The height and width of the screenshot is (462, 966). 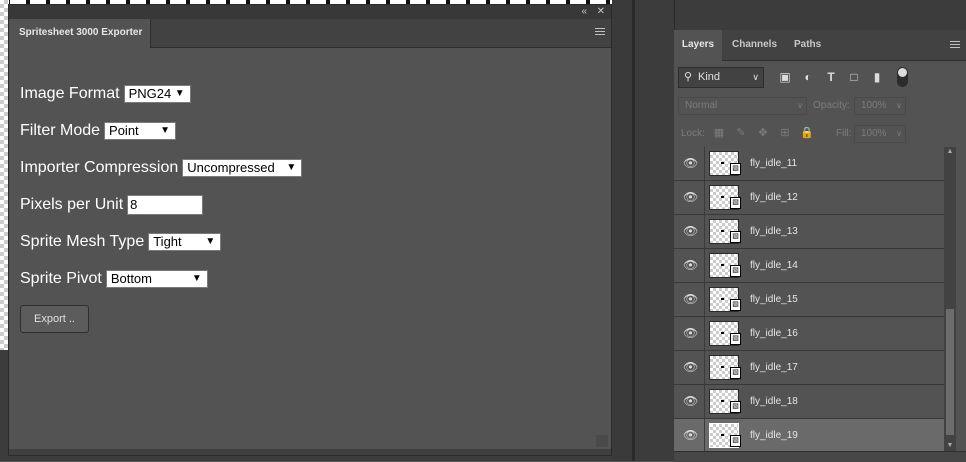 I want to click on layer-row: 👁 ▧ fly_idle_13, so click(x=809, y=232).